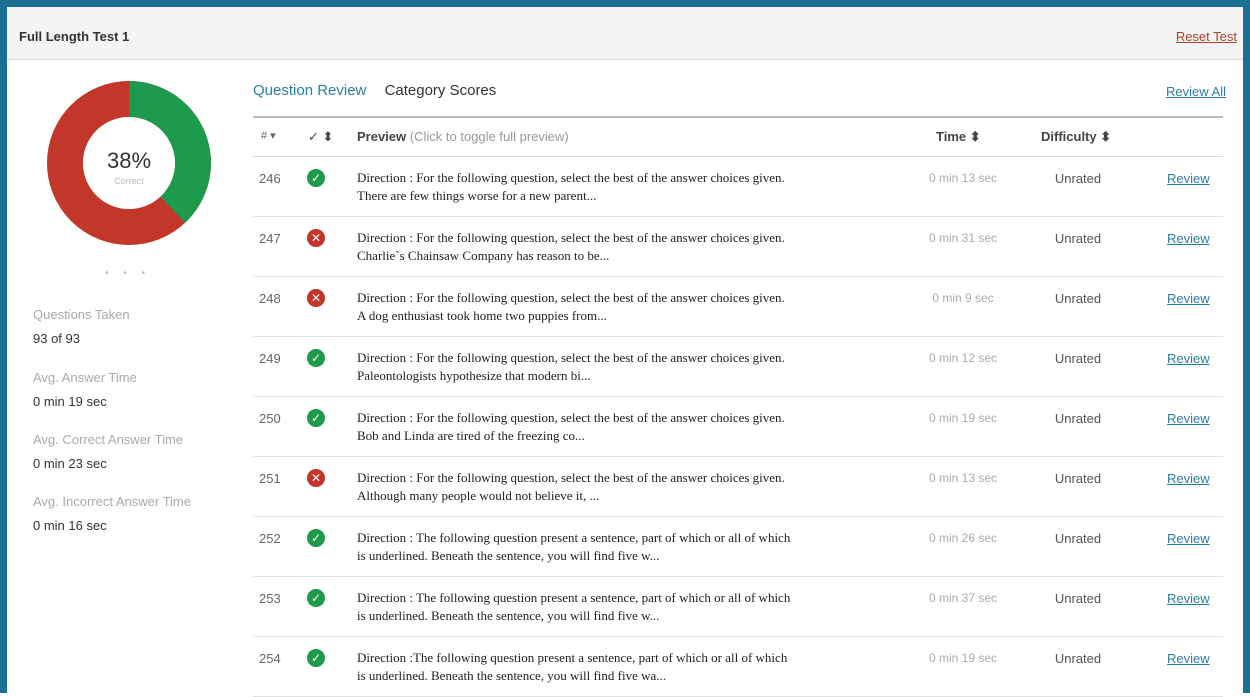  I want to click on header-bar: Full Length Test 1 Reset Test, so click(625, 33).